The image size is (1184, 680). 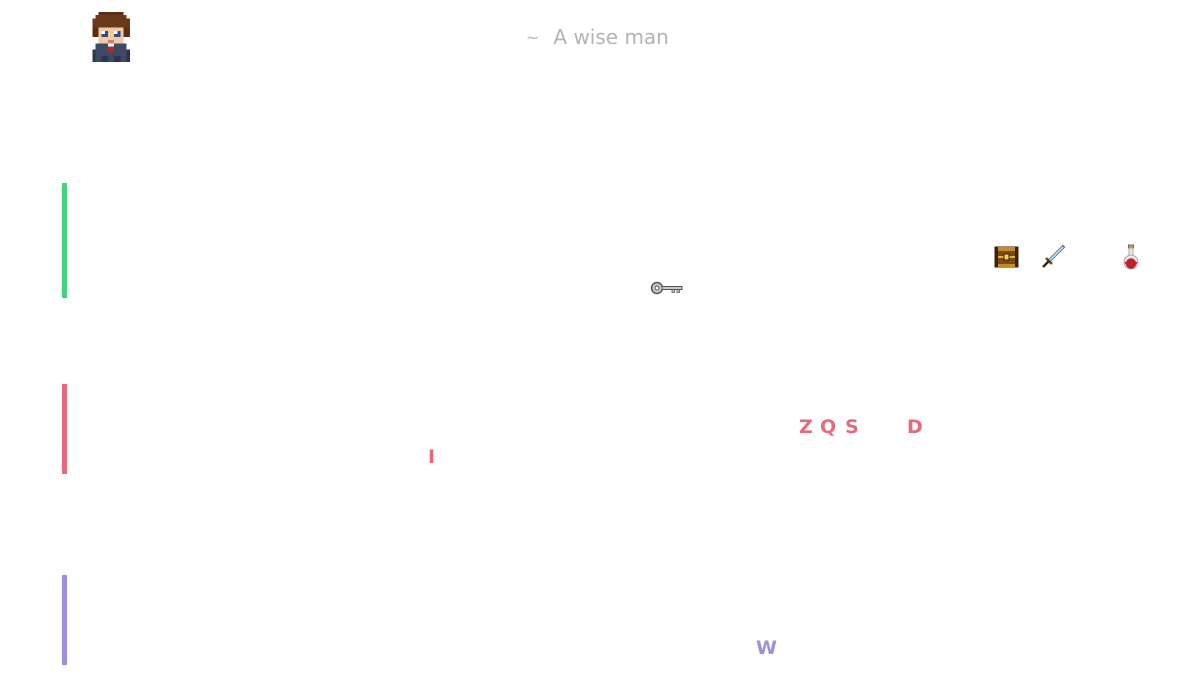 I want to click on red-potion-icon, so click(x=1131, y=257).